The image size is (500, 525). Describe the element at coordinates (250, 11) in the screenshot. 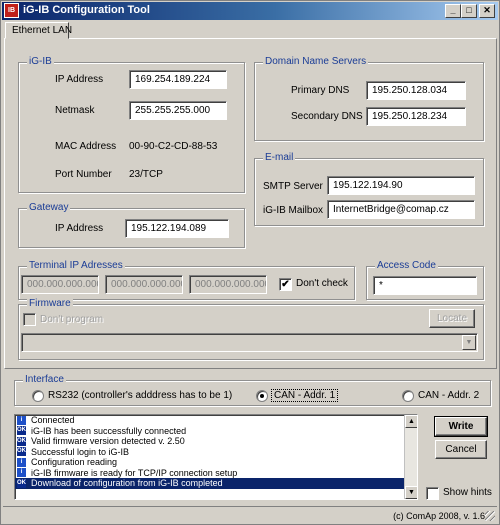

I see `title-bar: IB iG-IB Configuration Tool _ □ ✕` at that location.